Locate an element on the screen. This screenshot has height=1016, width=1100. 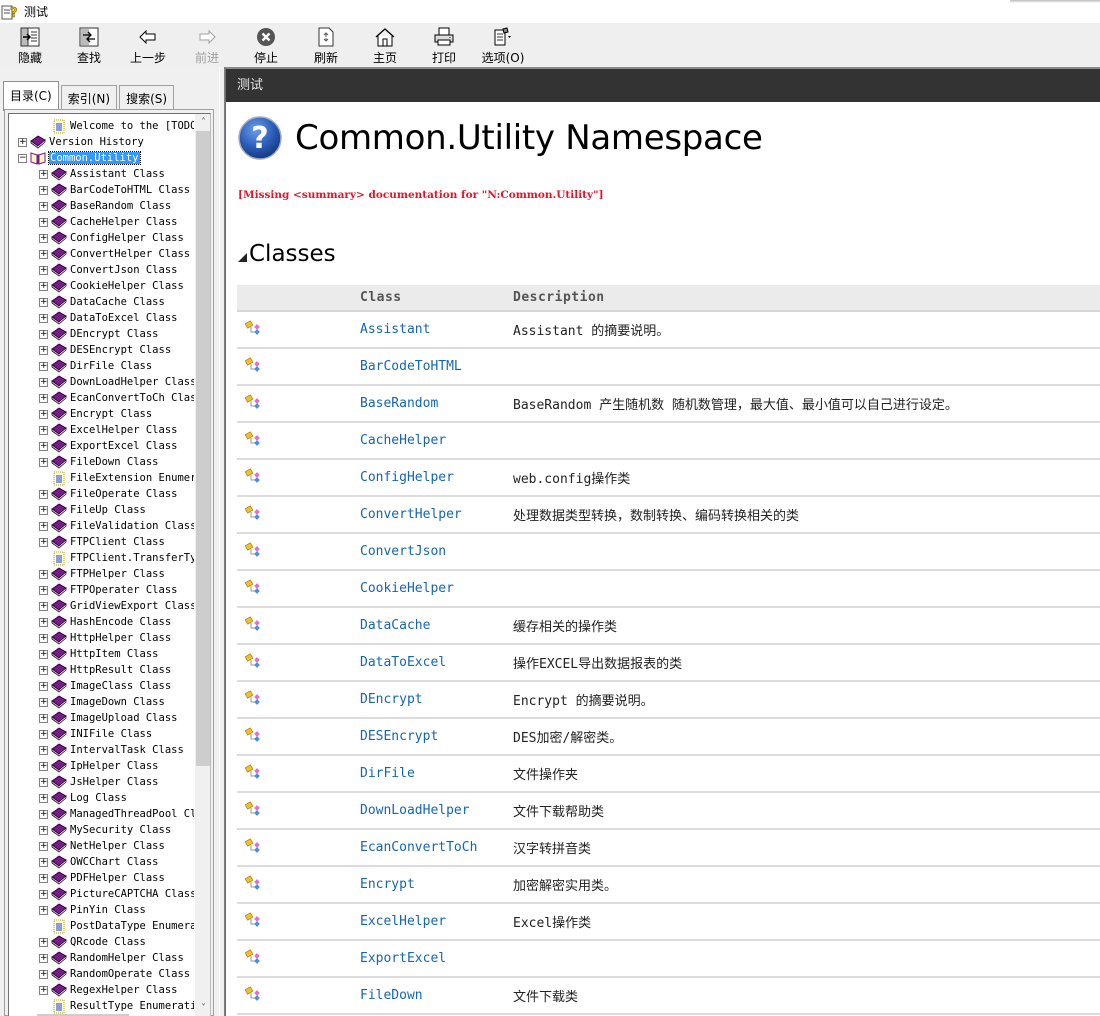
tree-item: + PDFHelper Class is located at coordinates (101, 878).